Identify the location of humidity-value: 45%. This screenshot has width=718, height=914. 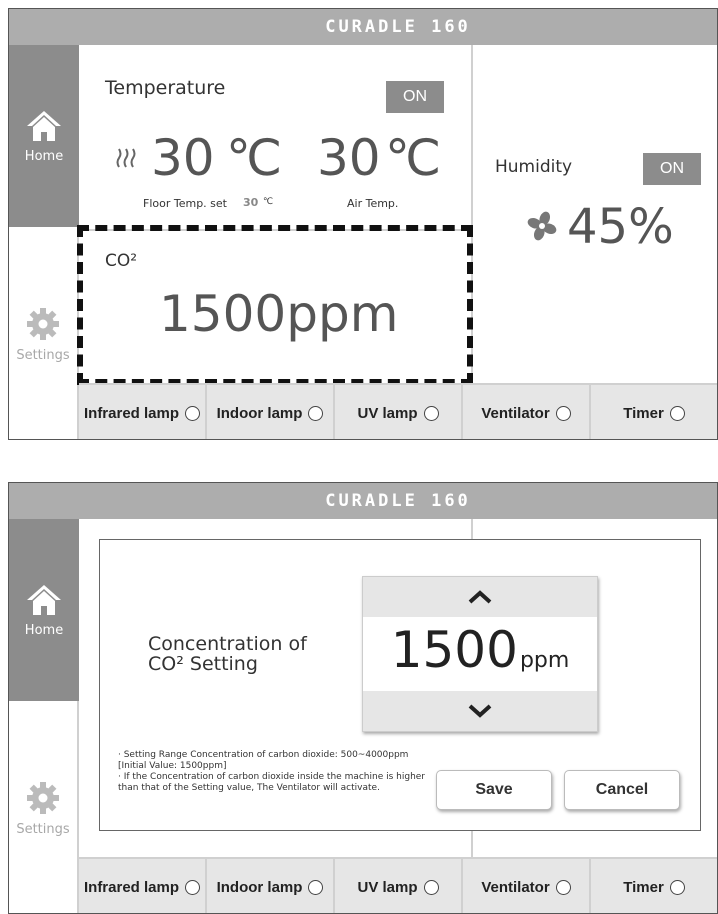
(620, 227).